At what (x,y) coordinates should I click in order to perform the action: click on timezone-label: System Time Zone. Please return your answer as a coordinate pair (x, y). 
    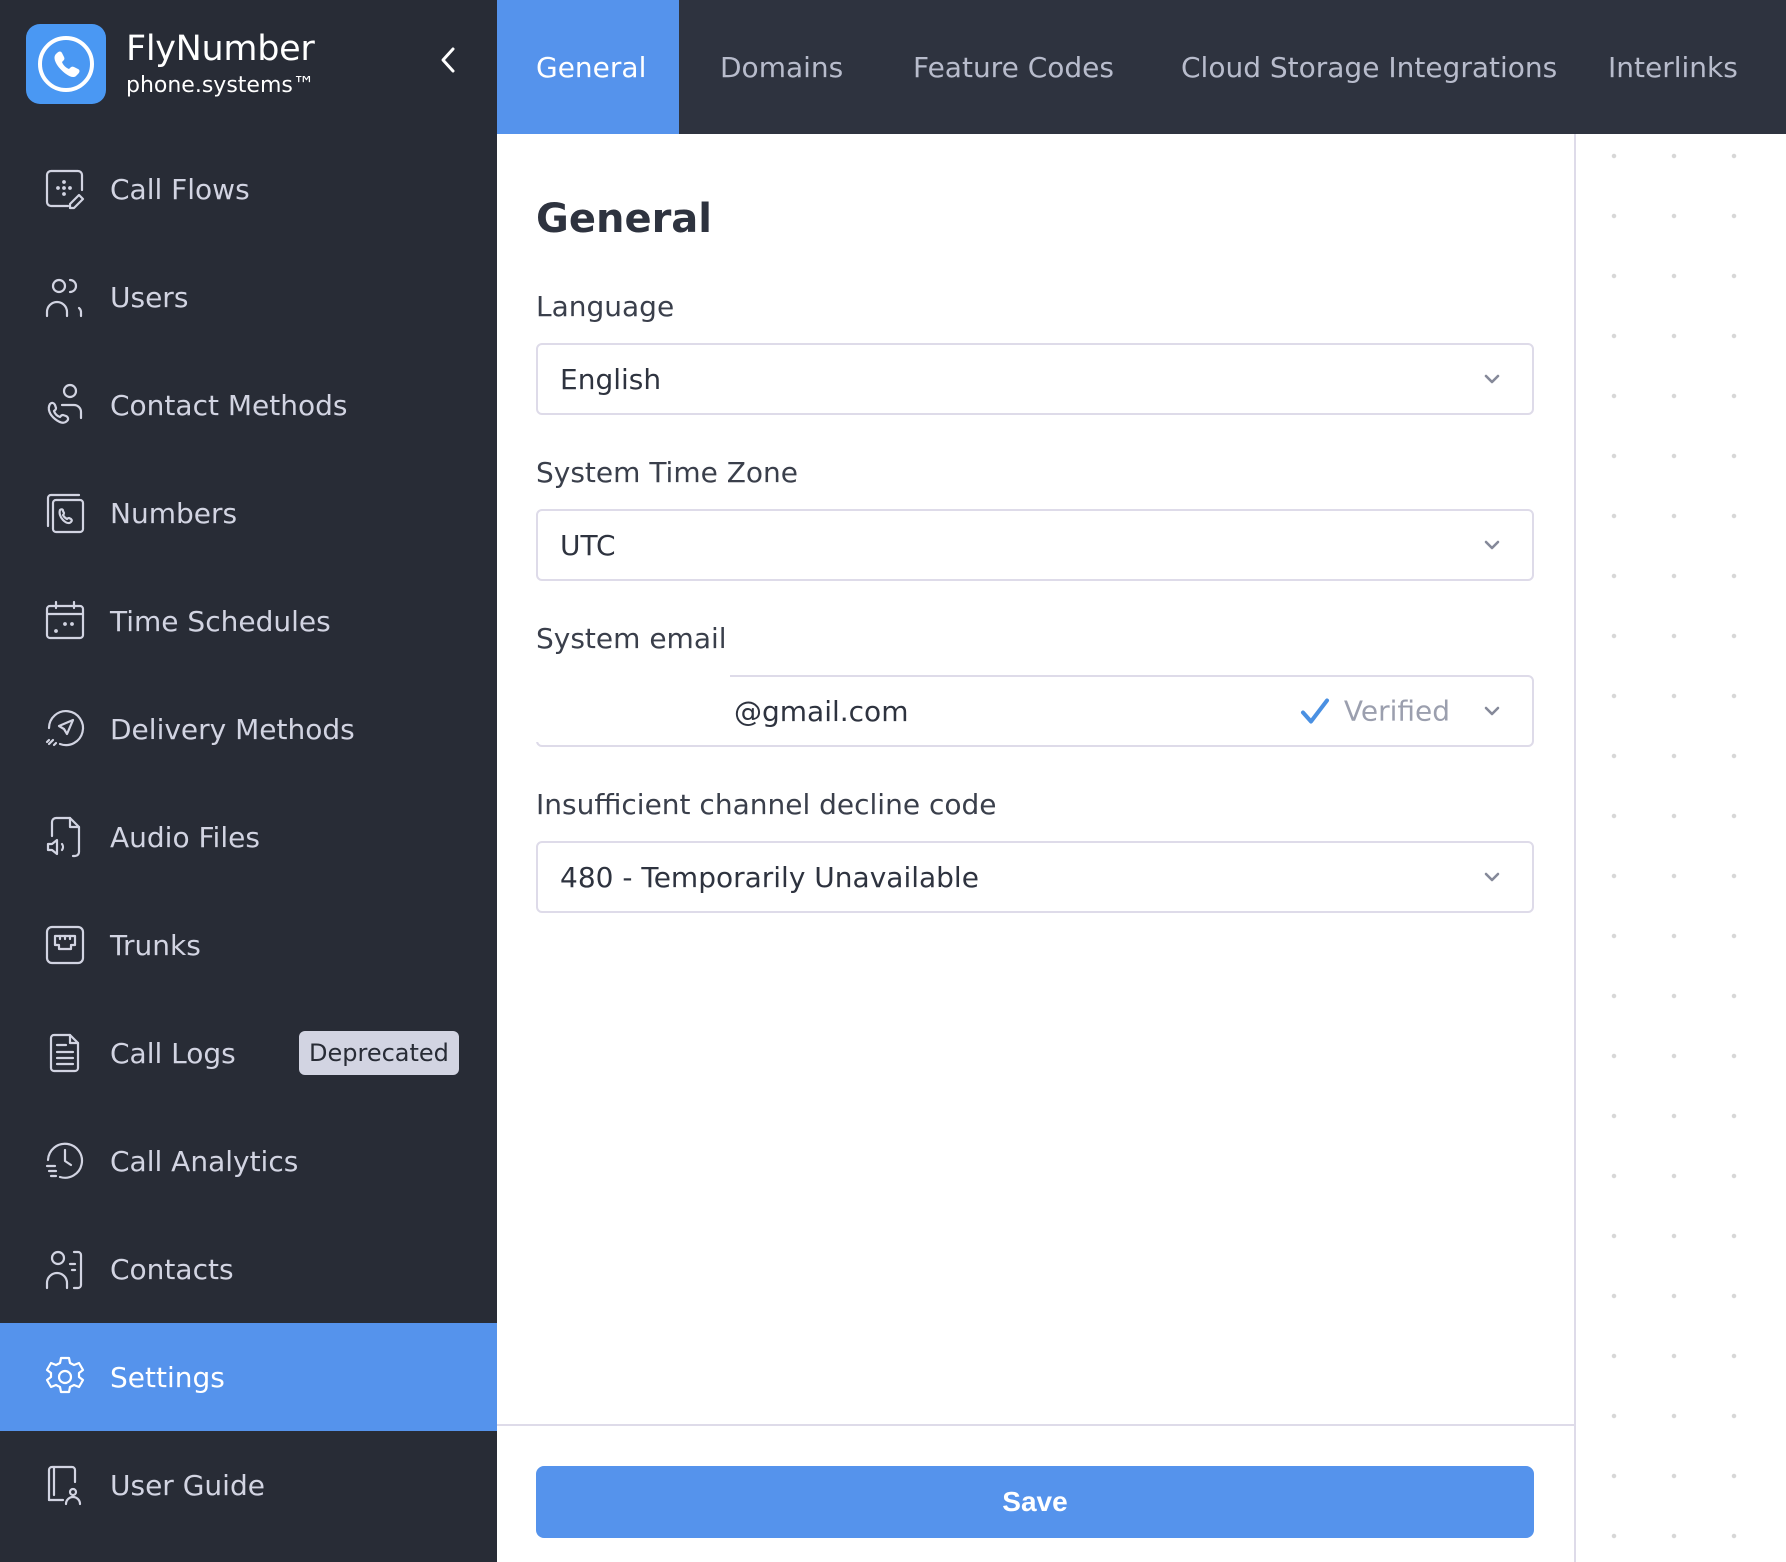
    Looking at the image, I should click on (667, 472).